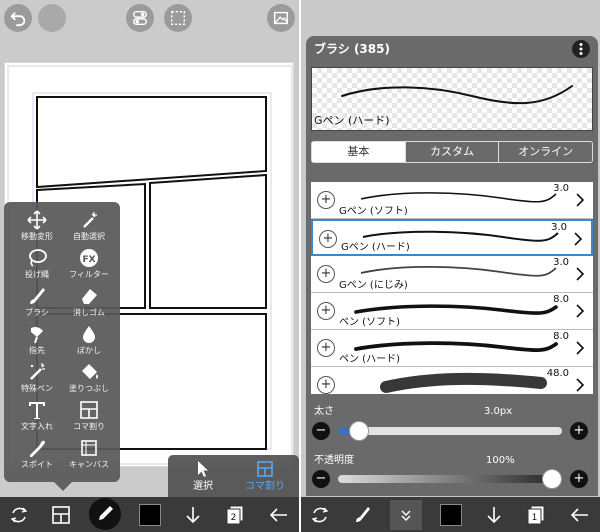  What do you see at coordinates (37, 464) in the screenshot?
I see `tool-label: スポイト` at bounding box center [37, 464].